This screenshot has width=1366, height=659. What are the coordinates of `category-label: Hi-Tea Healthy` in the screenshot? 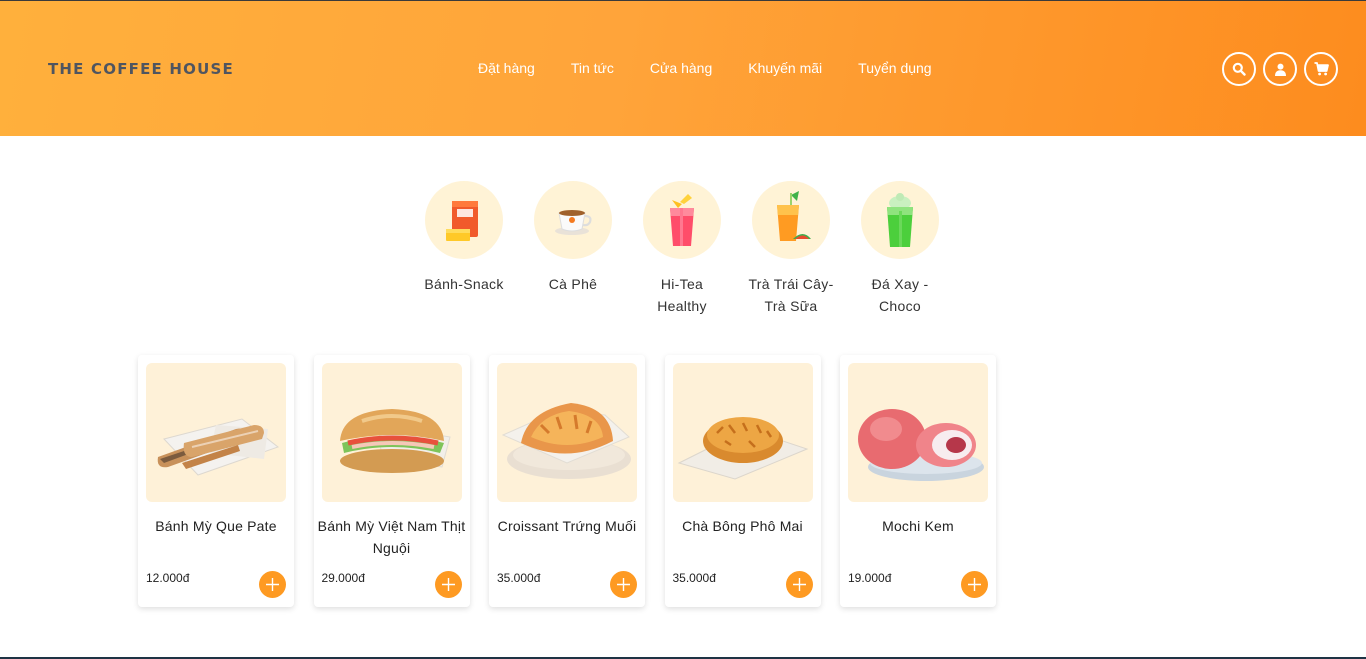 It's located at (682, 295).